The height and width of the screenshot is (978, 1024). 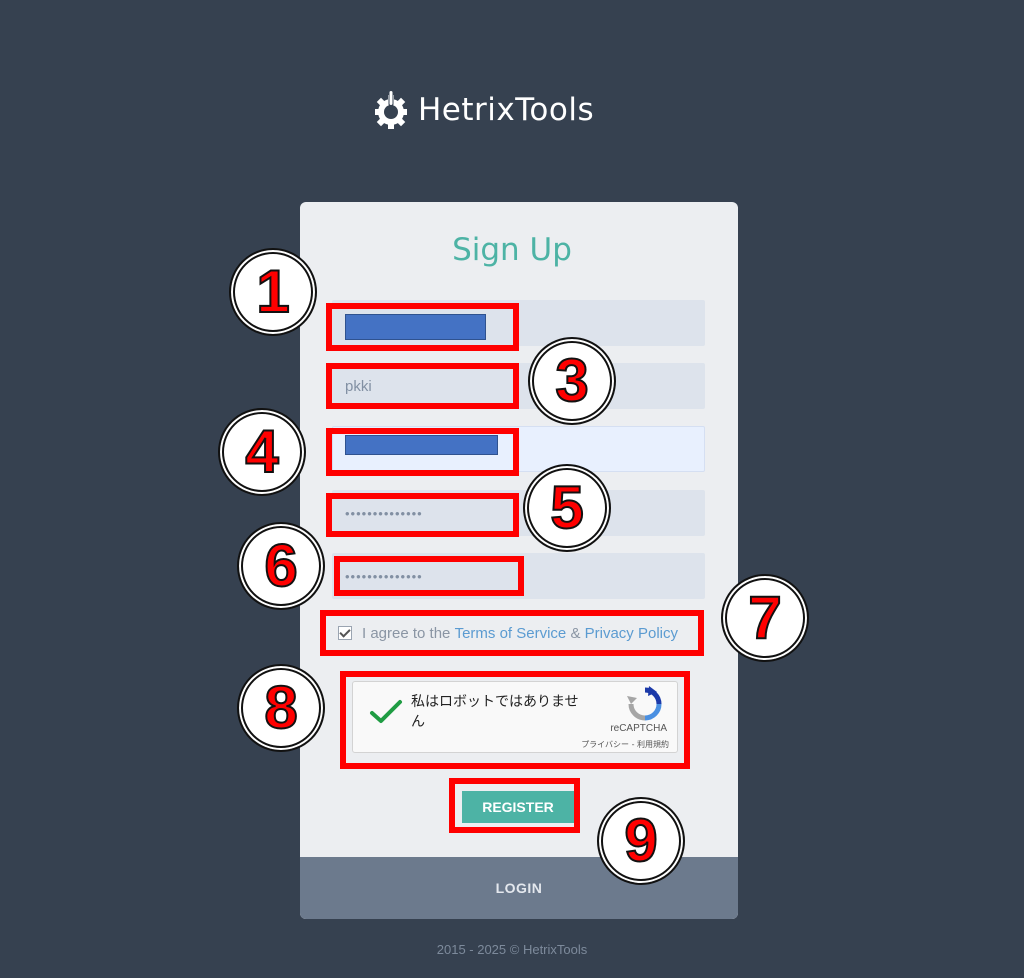 I want to click on annotation-number: 8, so click(x=281, y=708).